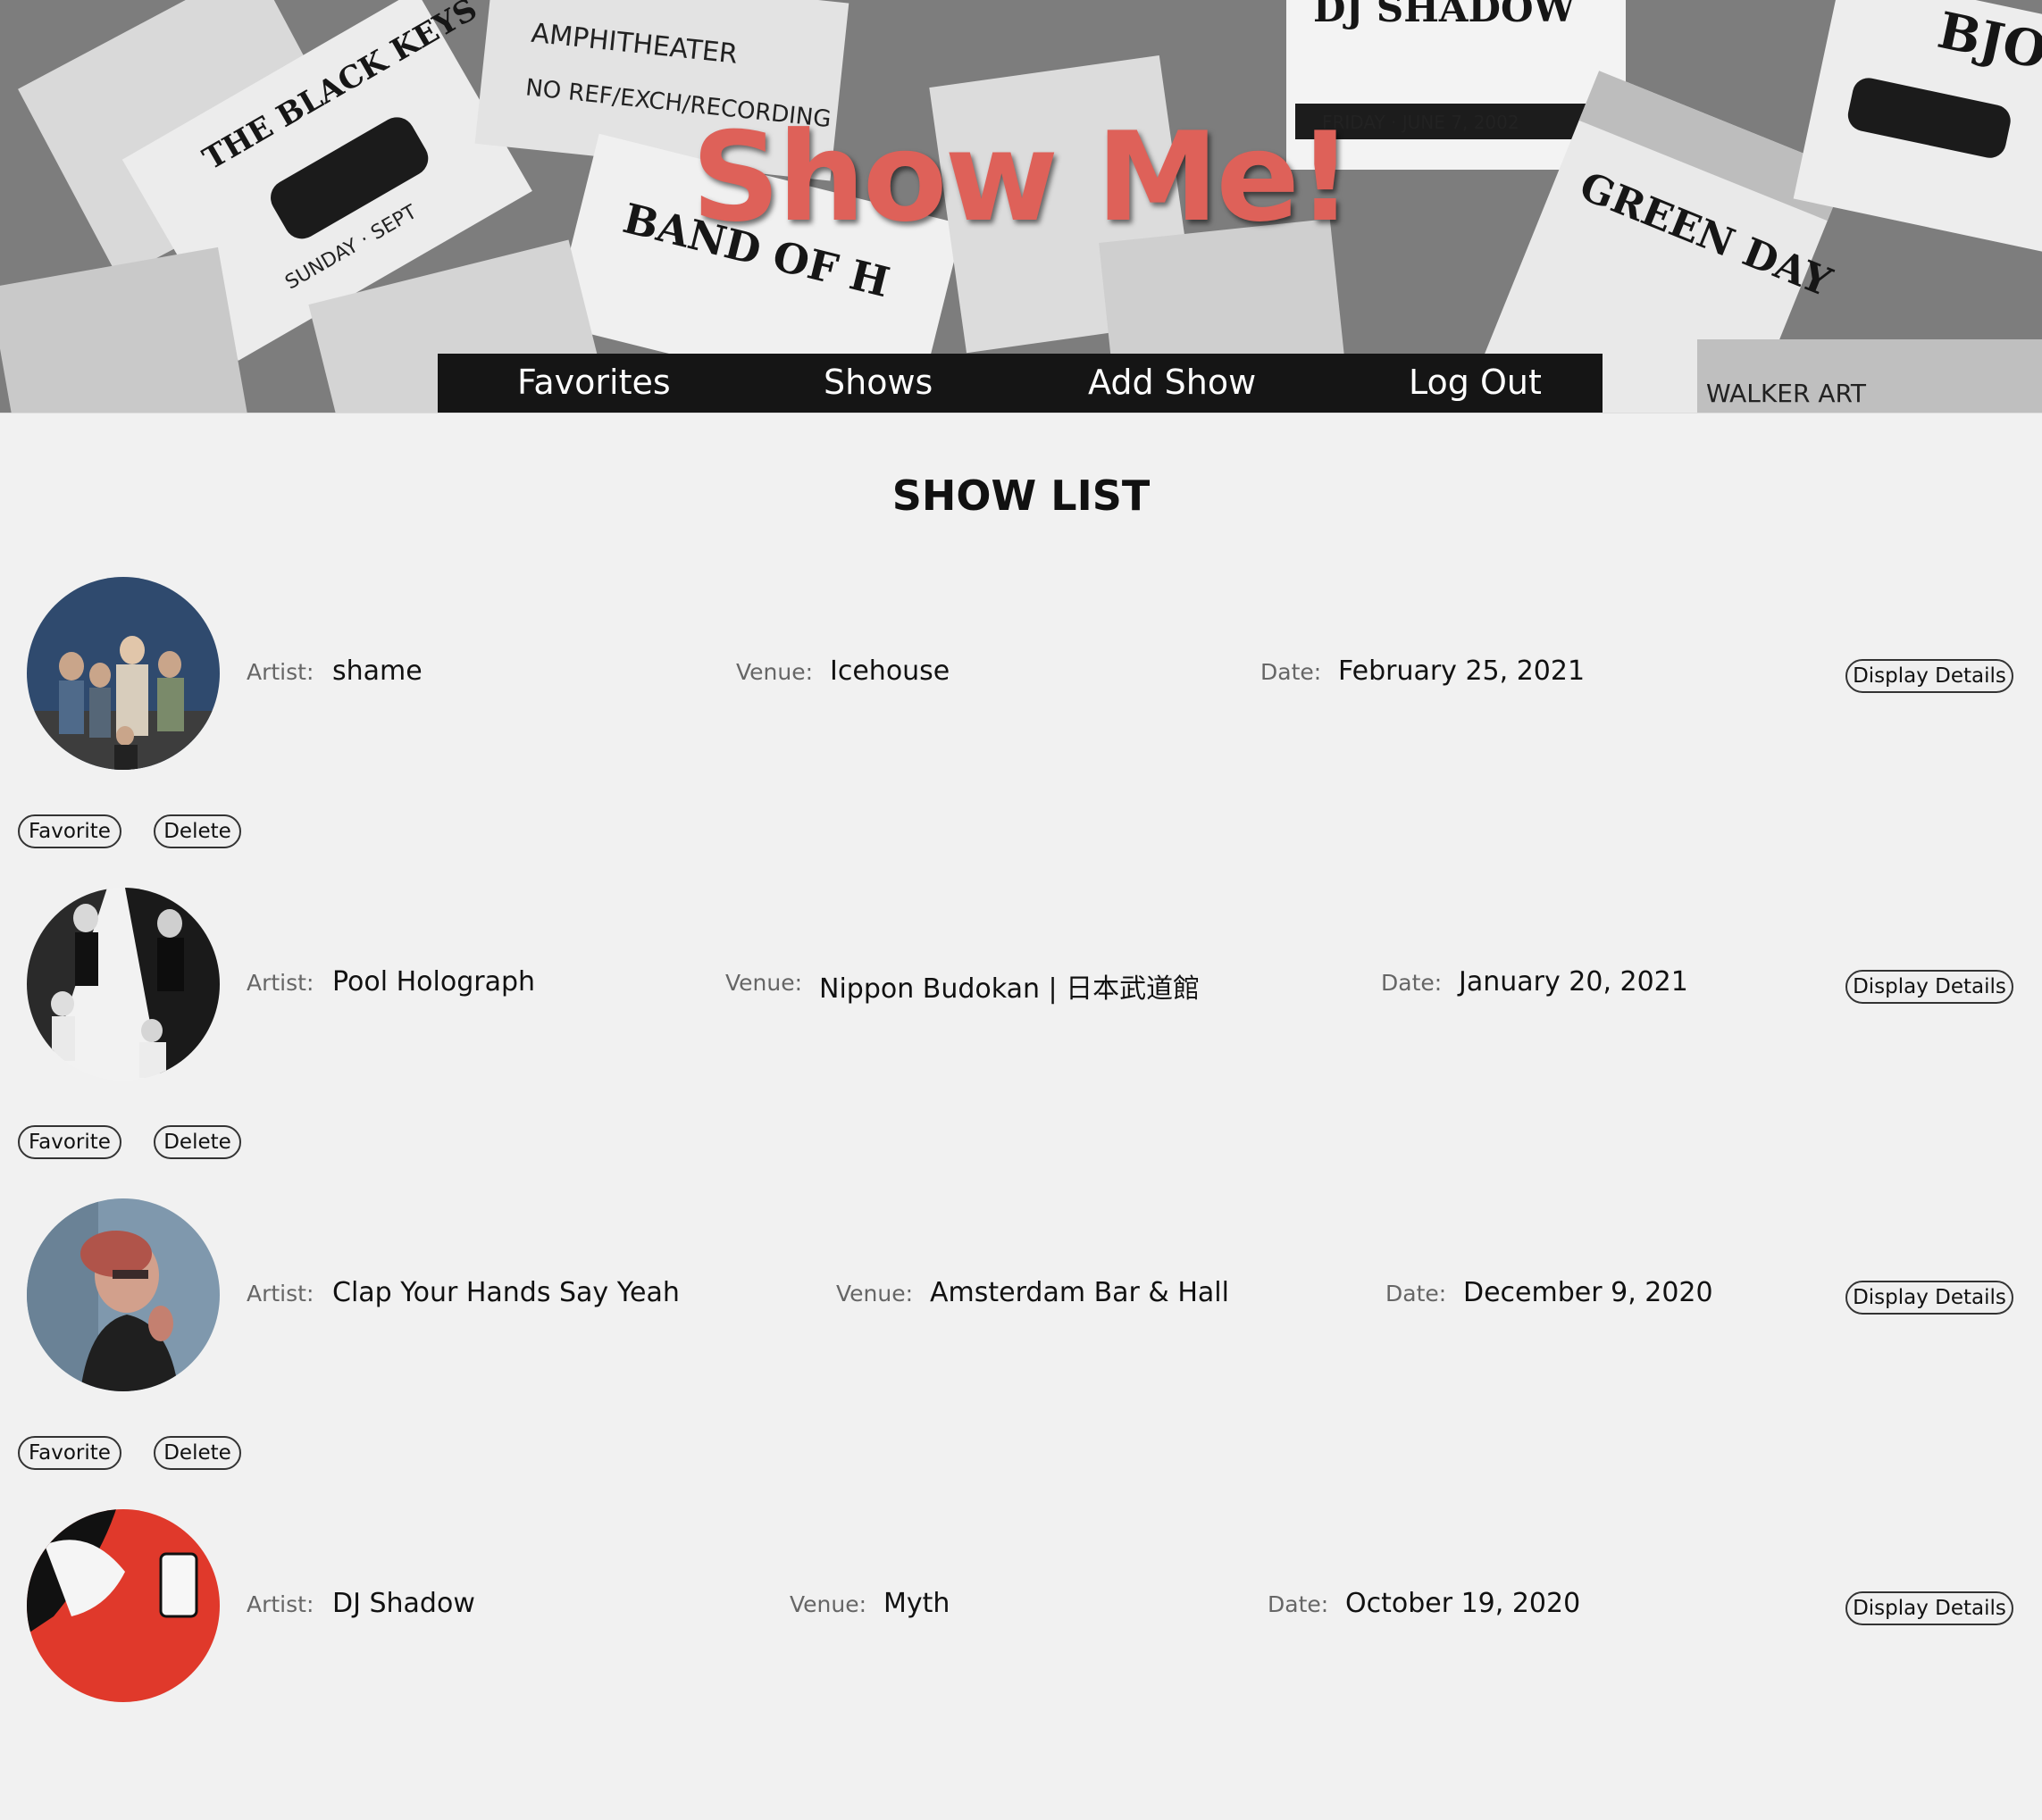  I want to click on show-date: February 25, 2021, so click(1462, 671).